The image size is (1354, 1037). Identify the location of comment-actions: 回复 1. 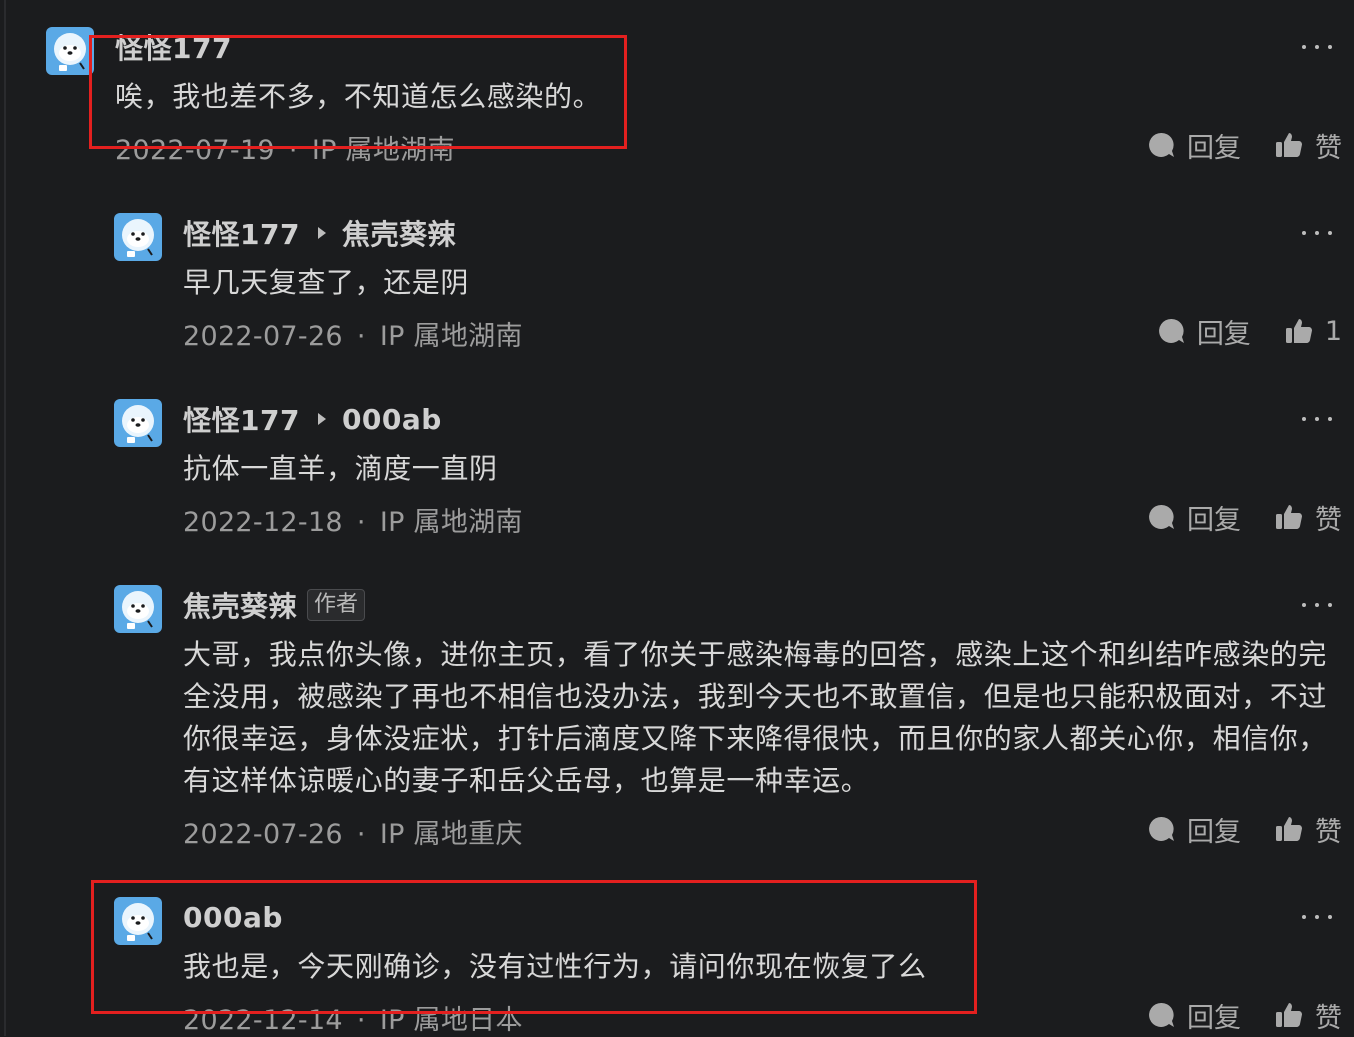
(1249, 331).